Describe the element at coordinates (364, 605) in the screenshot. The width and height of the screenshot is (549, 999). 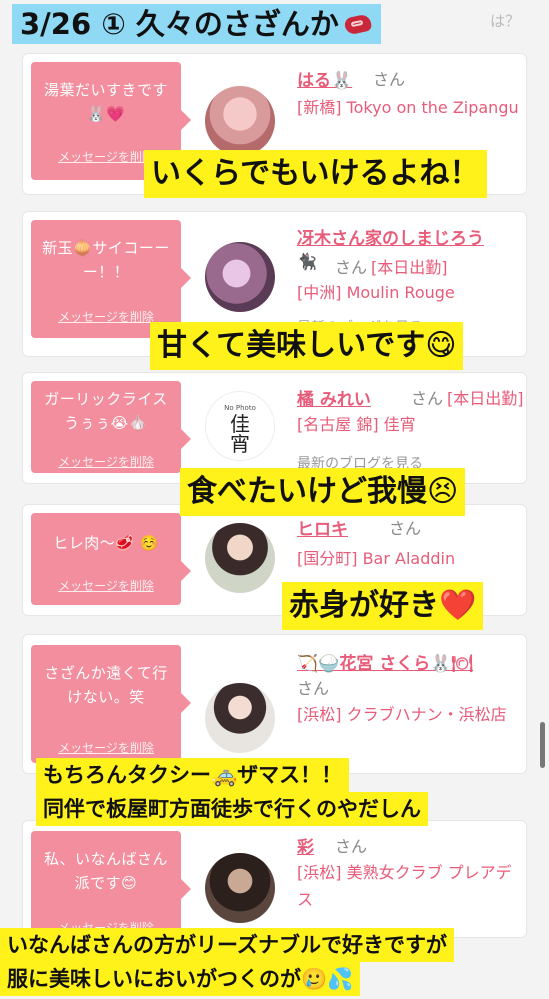
I see `caption-text: 赤身が好き` at that location.